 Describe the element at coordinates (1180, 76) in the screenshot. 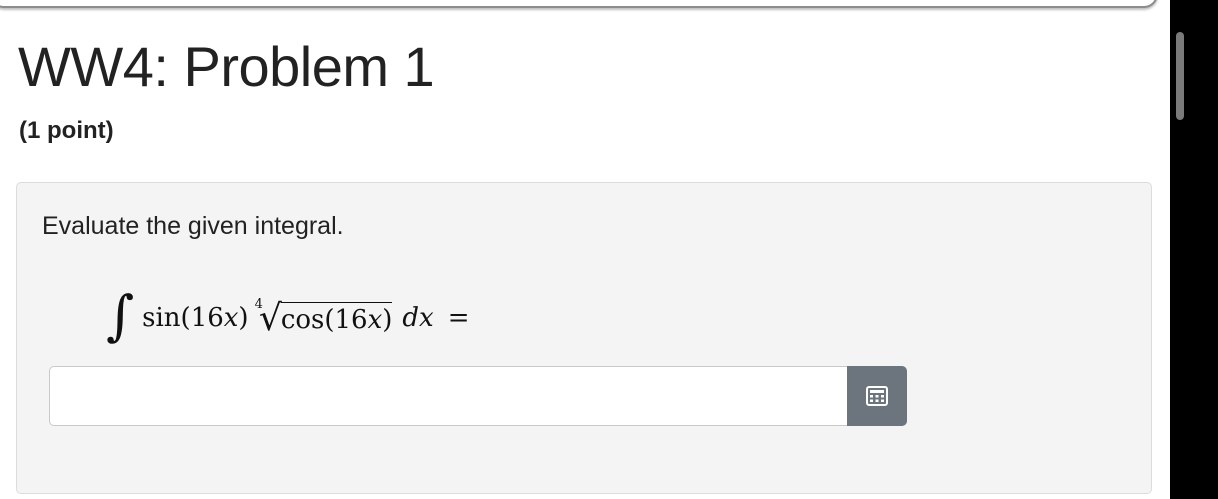

I see `scrollbar-thumb` at that location.